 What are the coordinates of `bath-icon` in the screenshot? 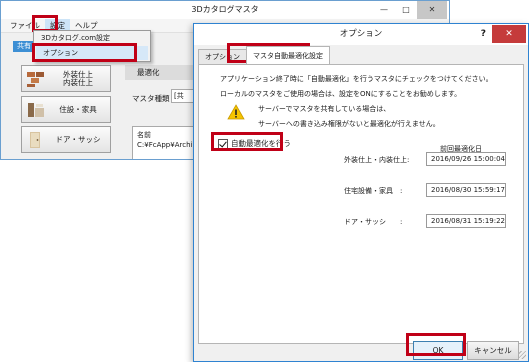 It's located at (36, 109).